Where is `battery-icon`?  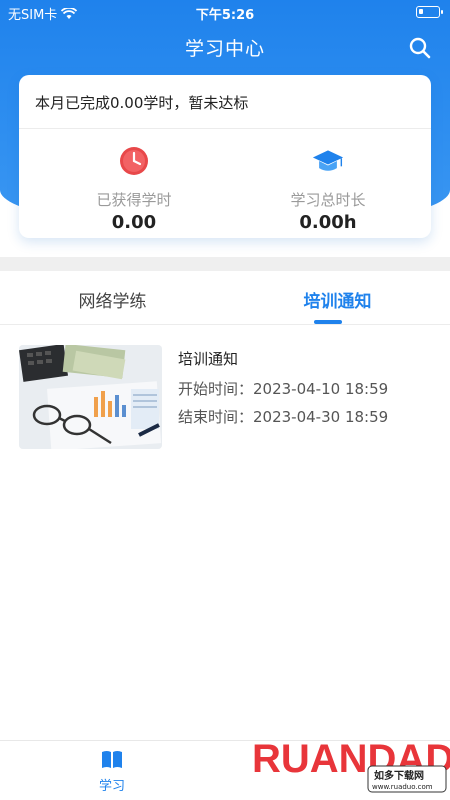 battery-icon is located at coordinates (429, 12).